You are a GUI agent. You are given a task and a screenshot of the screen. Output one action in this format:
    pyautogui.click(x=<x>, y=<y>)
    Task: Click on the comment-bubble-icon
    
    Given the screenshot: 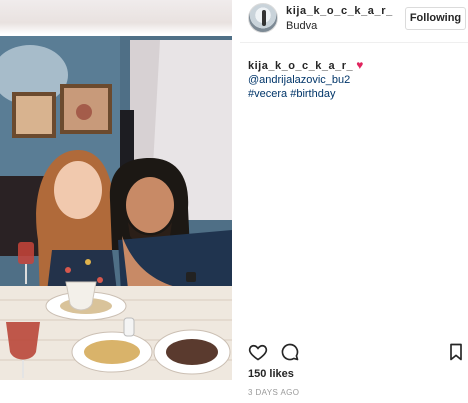 What is the action you would take?
    pyautogui.click(x=290, y=352)
    